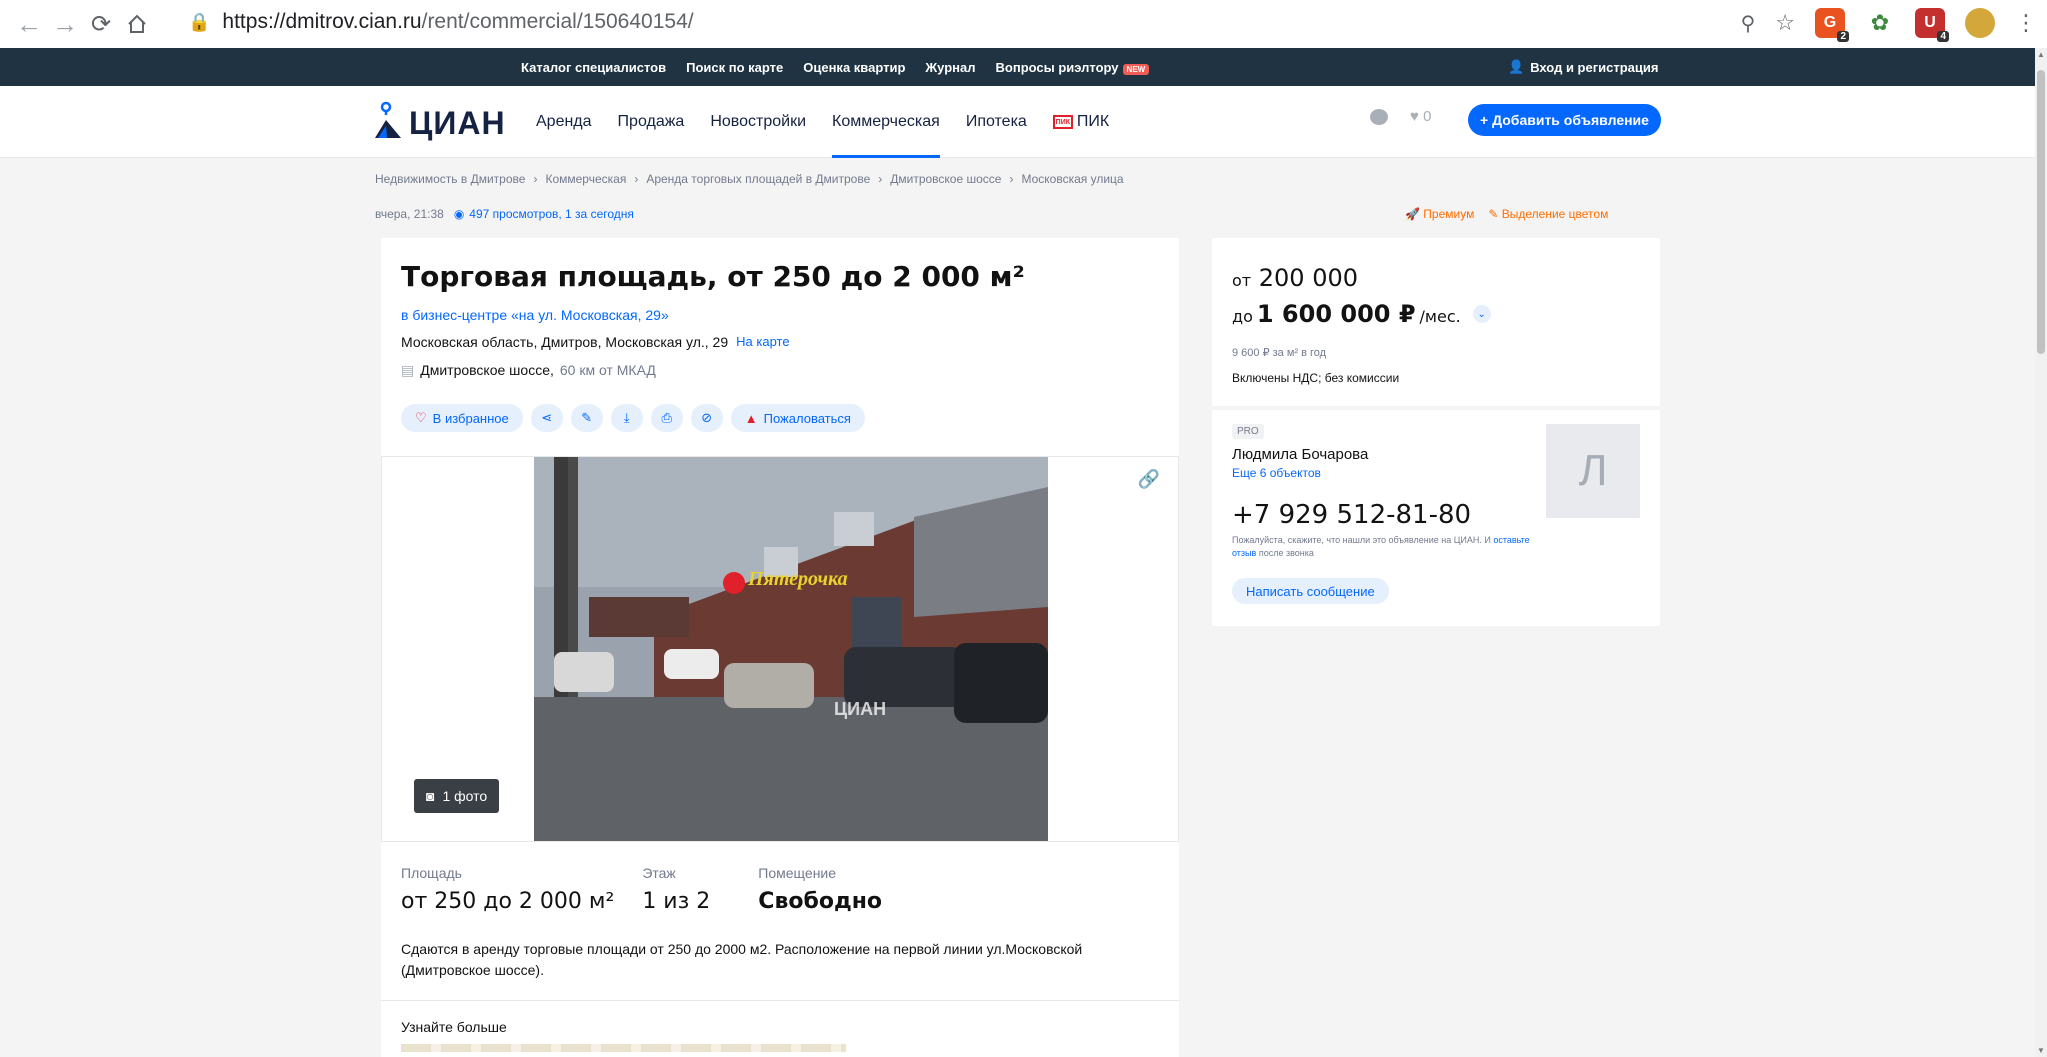 The width and height of the screenshot is (2047, 1057). What do you see at coordinates (762, 342) in the screenshot?
I see `on-map-link: На карте` at bounding box center [762, 342].